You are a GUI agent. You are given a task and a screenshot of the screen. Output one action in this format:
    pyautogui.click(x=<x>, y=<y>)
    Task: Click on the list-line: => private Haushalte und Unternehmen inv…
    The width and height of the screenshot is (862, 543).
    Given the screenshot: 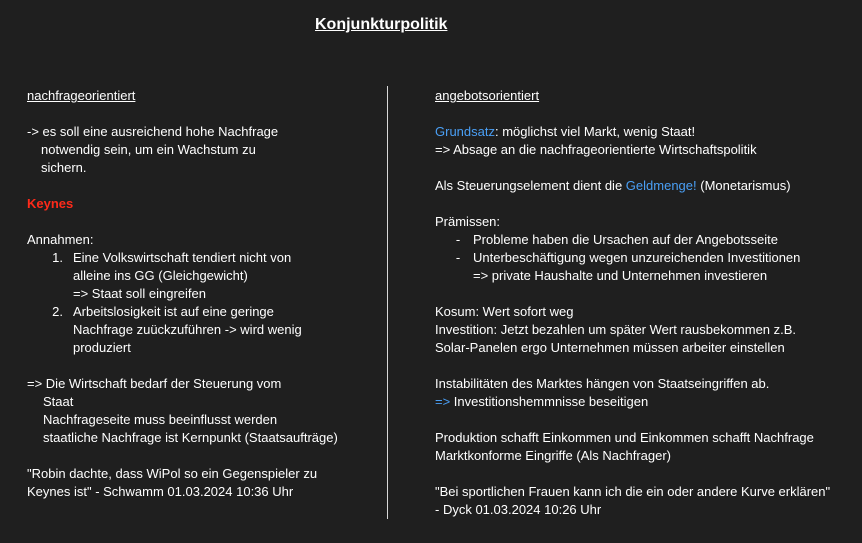 What is the action you would take?
    pyautogui.click(x=620, y=275)
    